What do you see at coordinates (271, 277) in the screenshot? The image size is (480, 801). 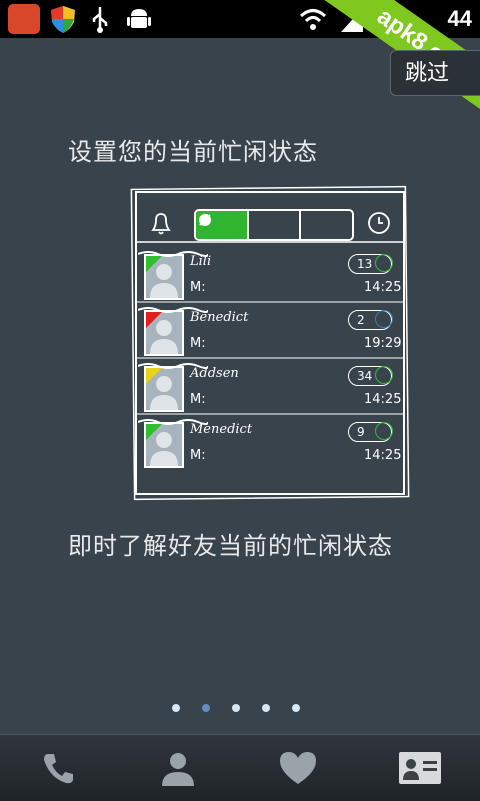 I see `list-item: Lili M: 13 14:25` at bounding box center [271, 277].